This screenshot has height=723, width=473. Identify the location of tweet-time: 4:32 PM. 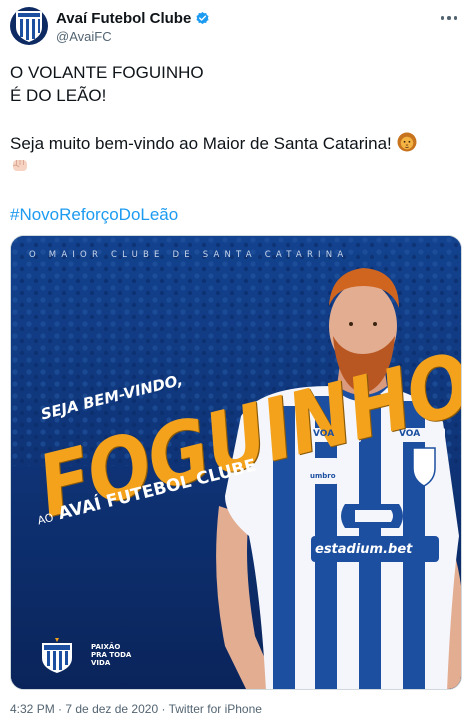
(32, 709).